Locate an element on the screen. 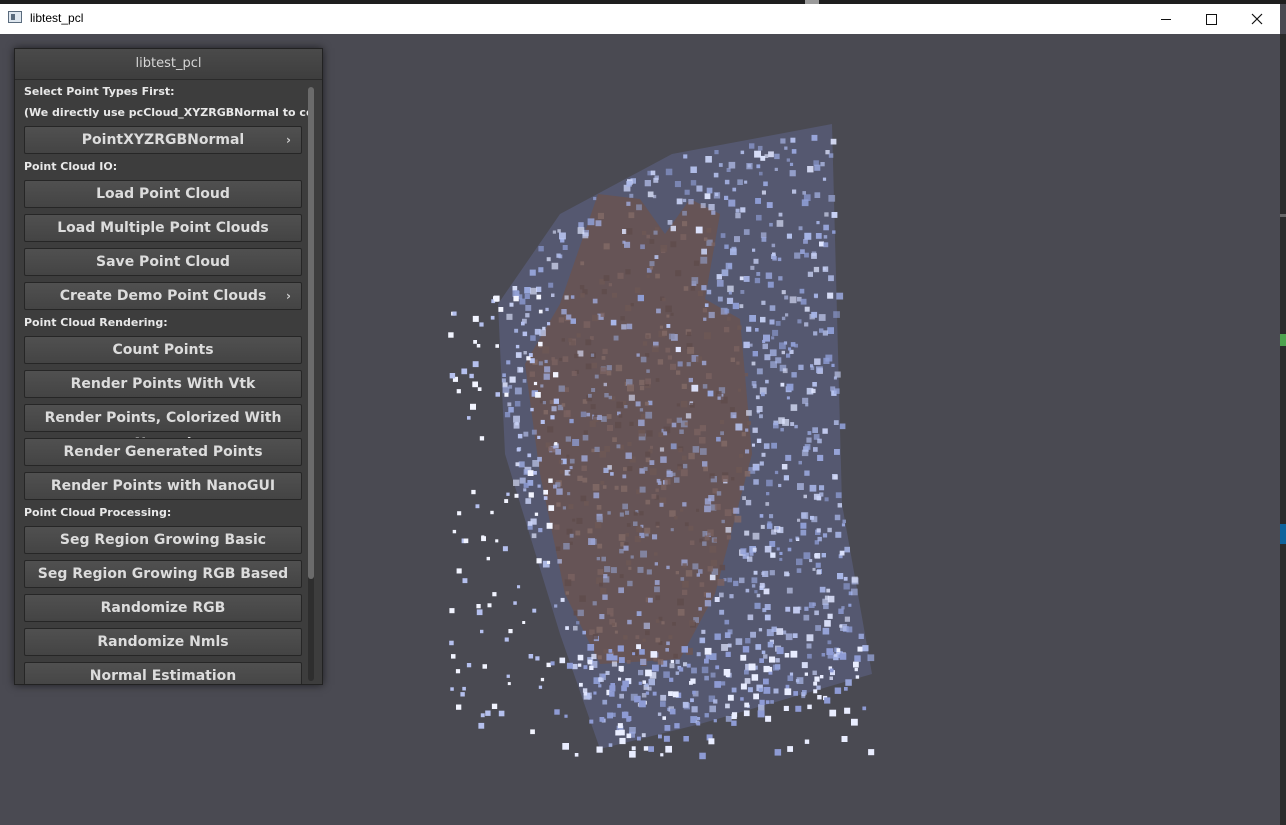 The height and width of the screenshot is (825, 1286). panel-title: libtest_pcl is located at coordinates (168, 64).